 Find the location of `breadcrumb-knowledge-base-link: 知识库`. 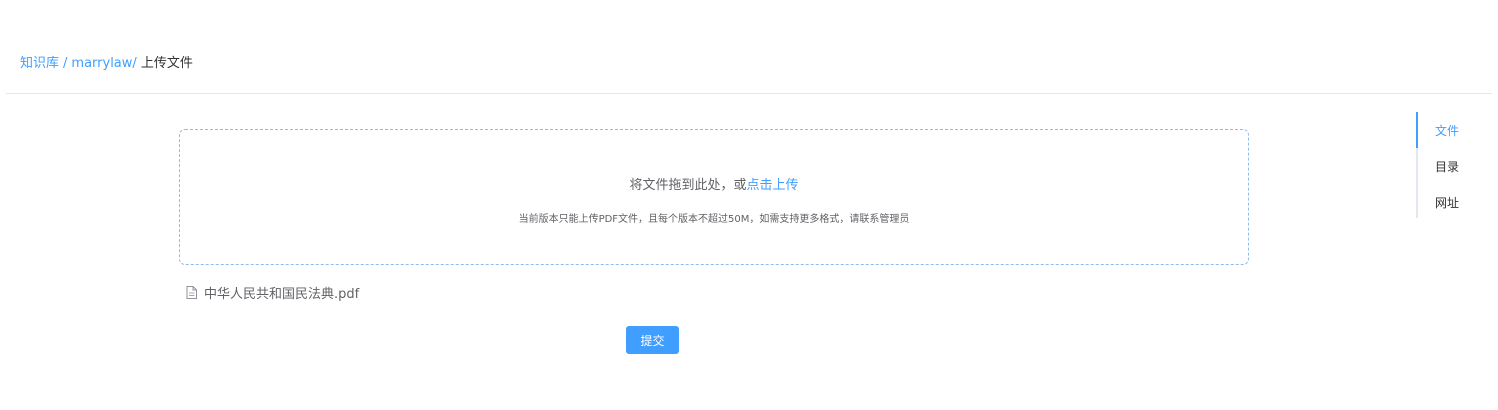

breadcrumb-knowledge-base-link: 知识库 is located at coordinates (39, 63).